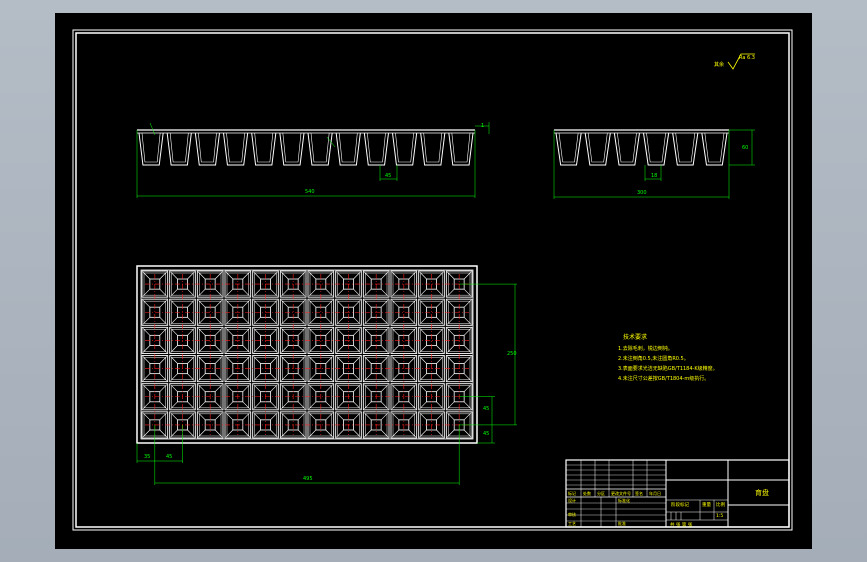 This screenshot has width=867, height=562. I want to click on title-block-label-zone: 分区, so click(601, 493).